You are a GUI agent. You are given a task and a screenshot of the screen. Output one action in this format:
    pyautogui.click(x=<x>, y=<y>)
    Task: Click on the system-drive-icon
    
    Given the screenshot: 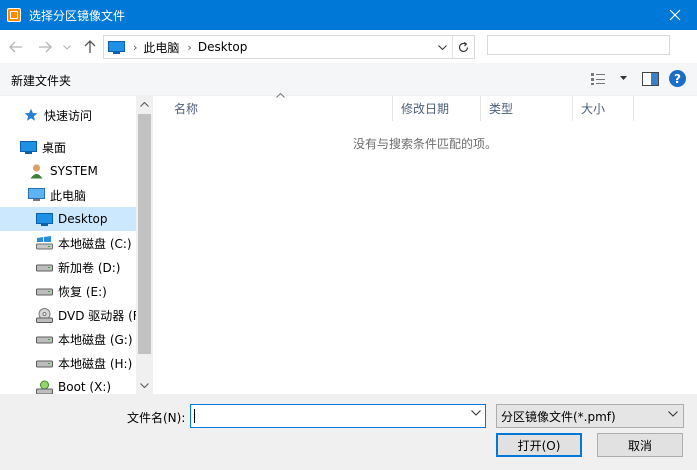 What is the action you would take?
    pyautogui.click(x=44, y=243)
    